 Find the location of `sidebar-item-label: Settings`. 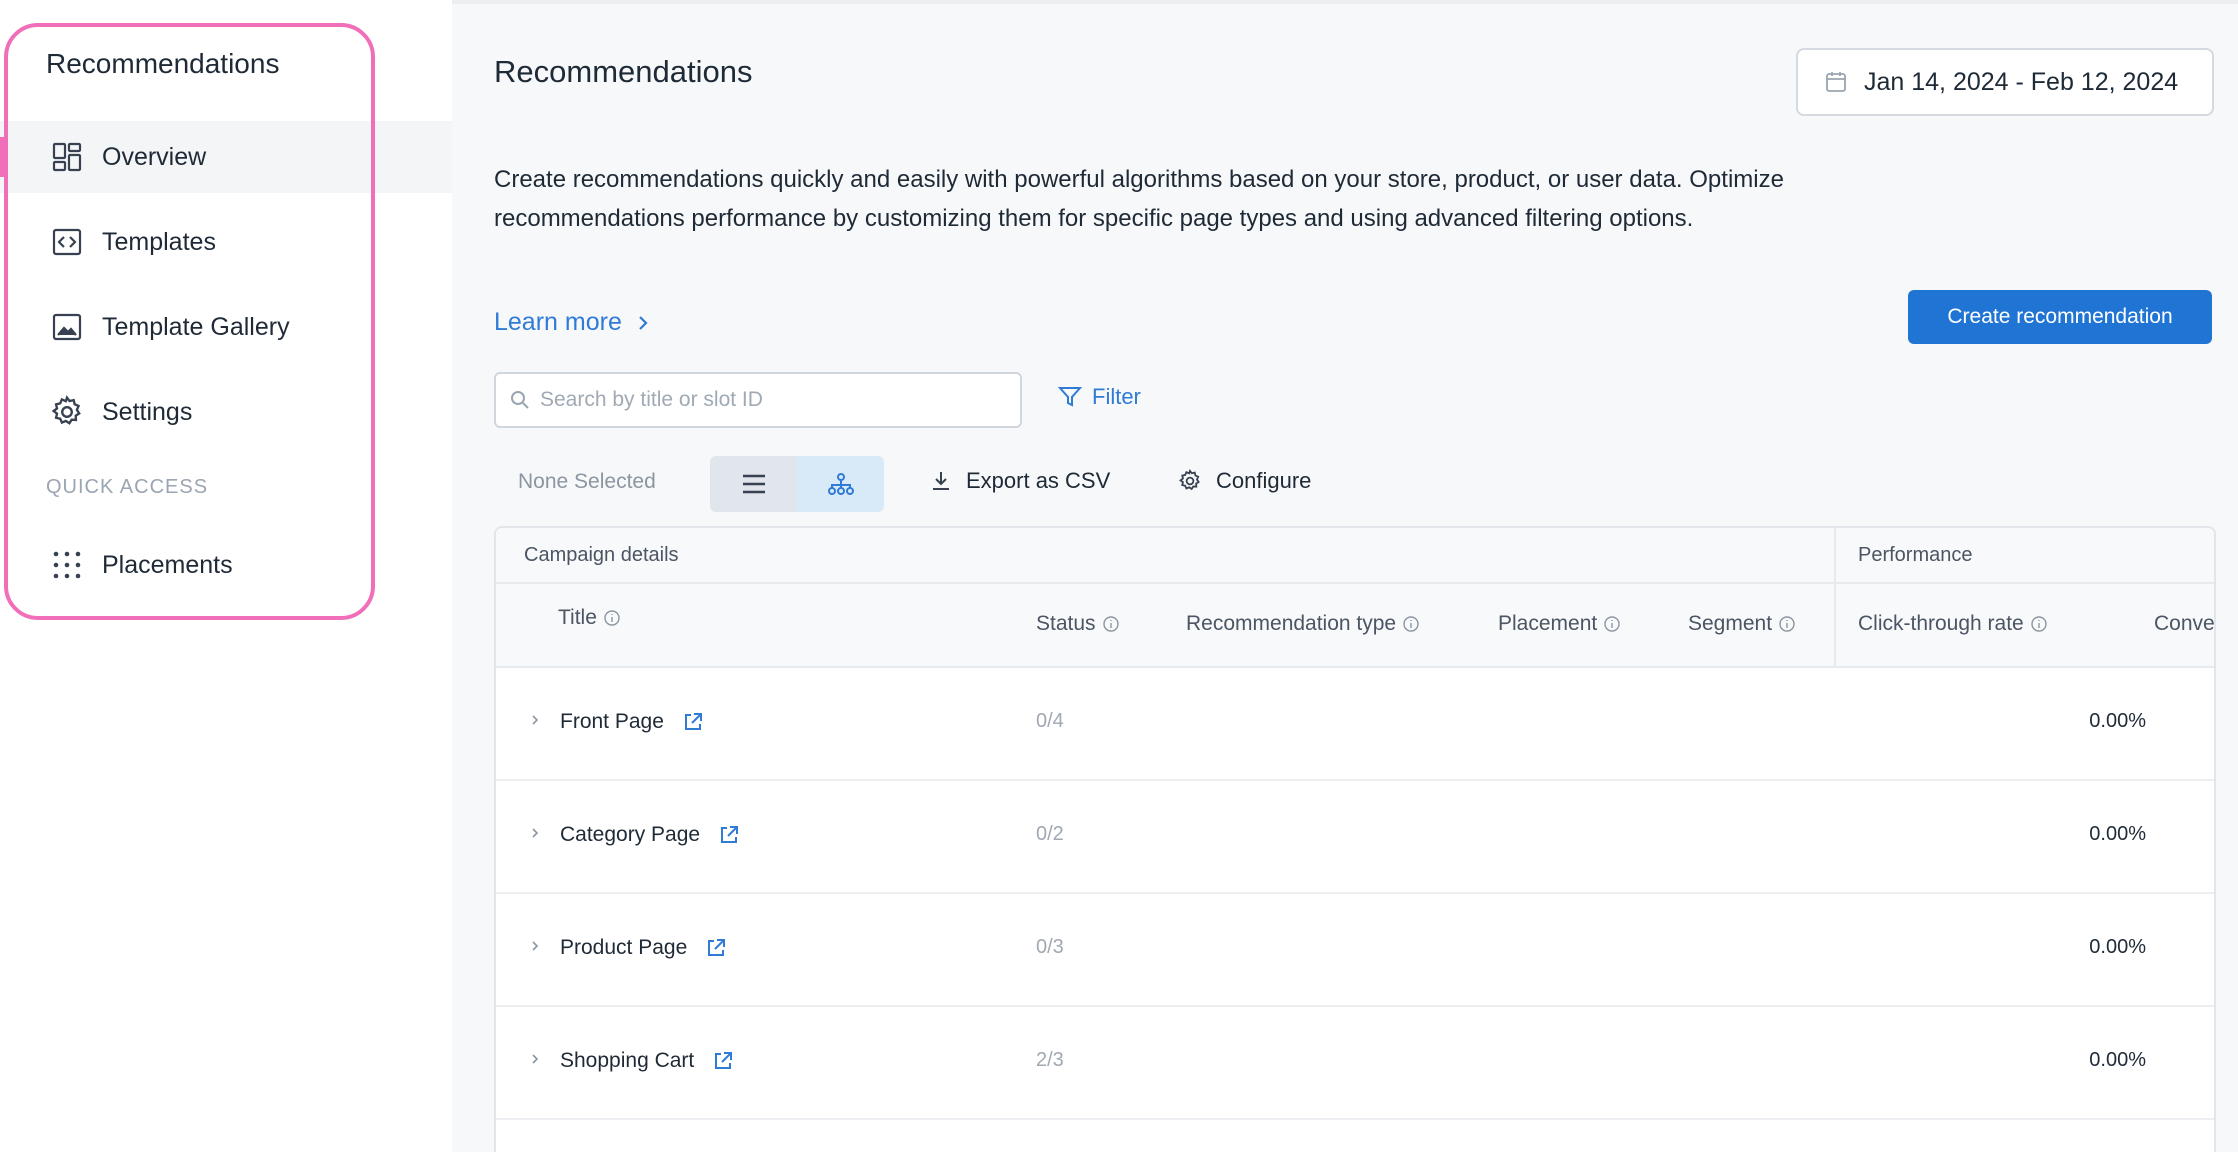

sidebar-item-label: Settings is located at coordinates (147, 411).